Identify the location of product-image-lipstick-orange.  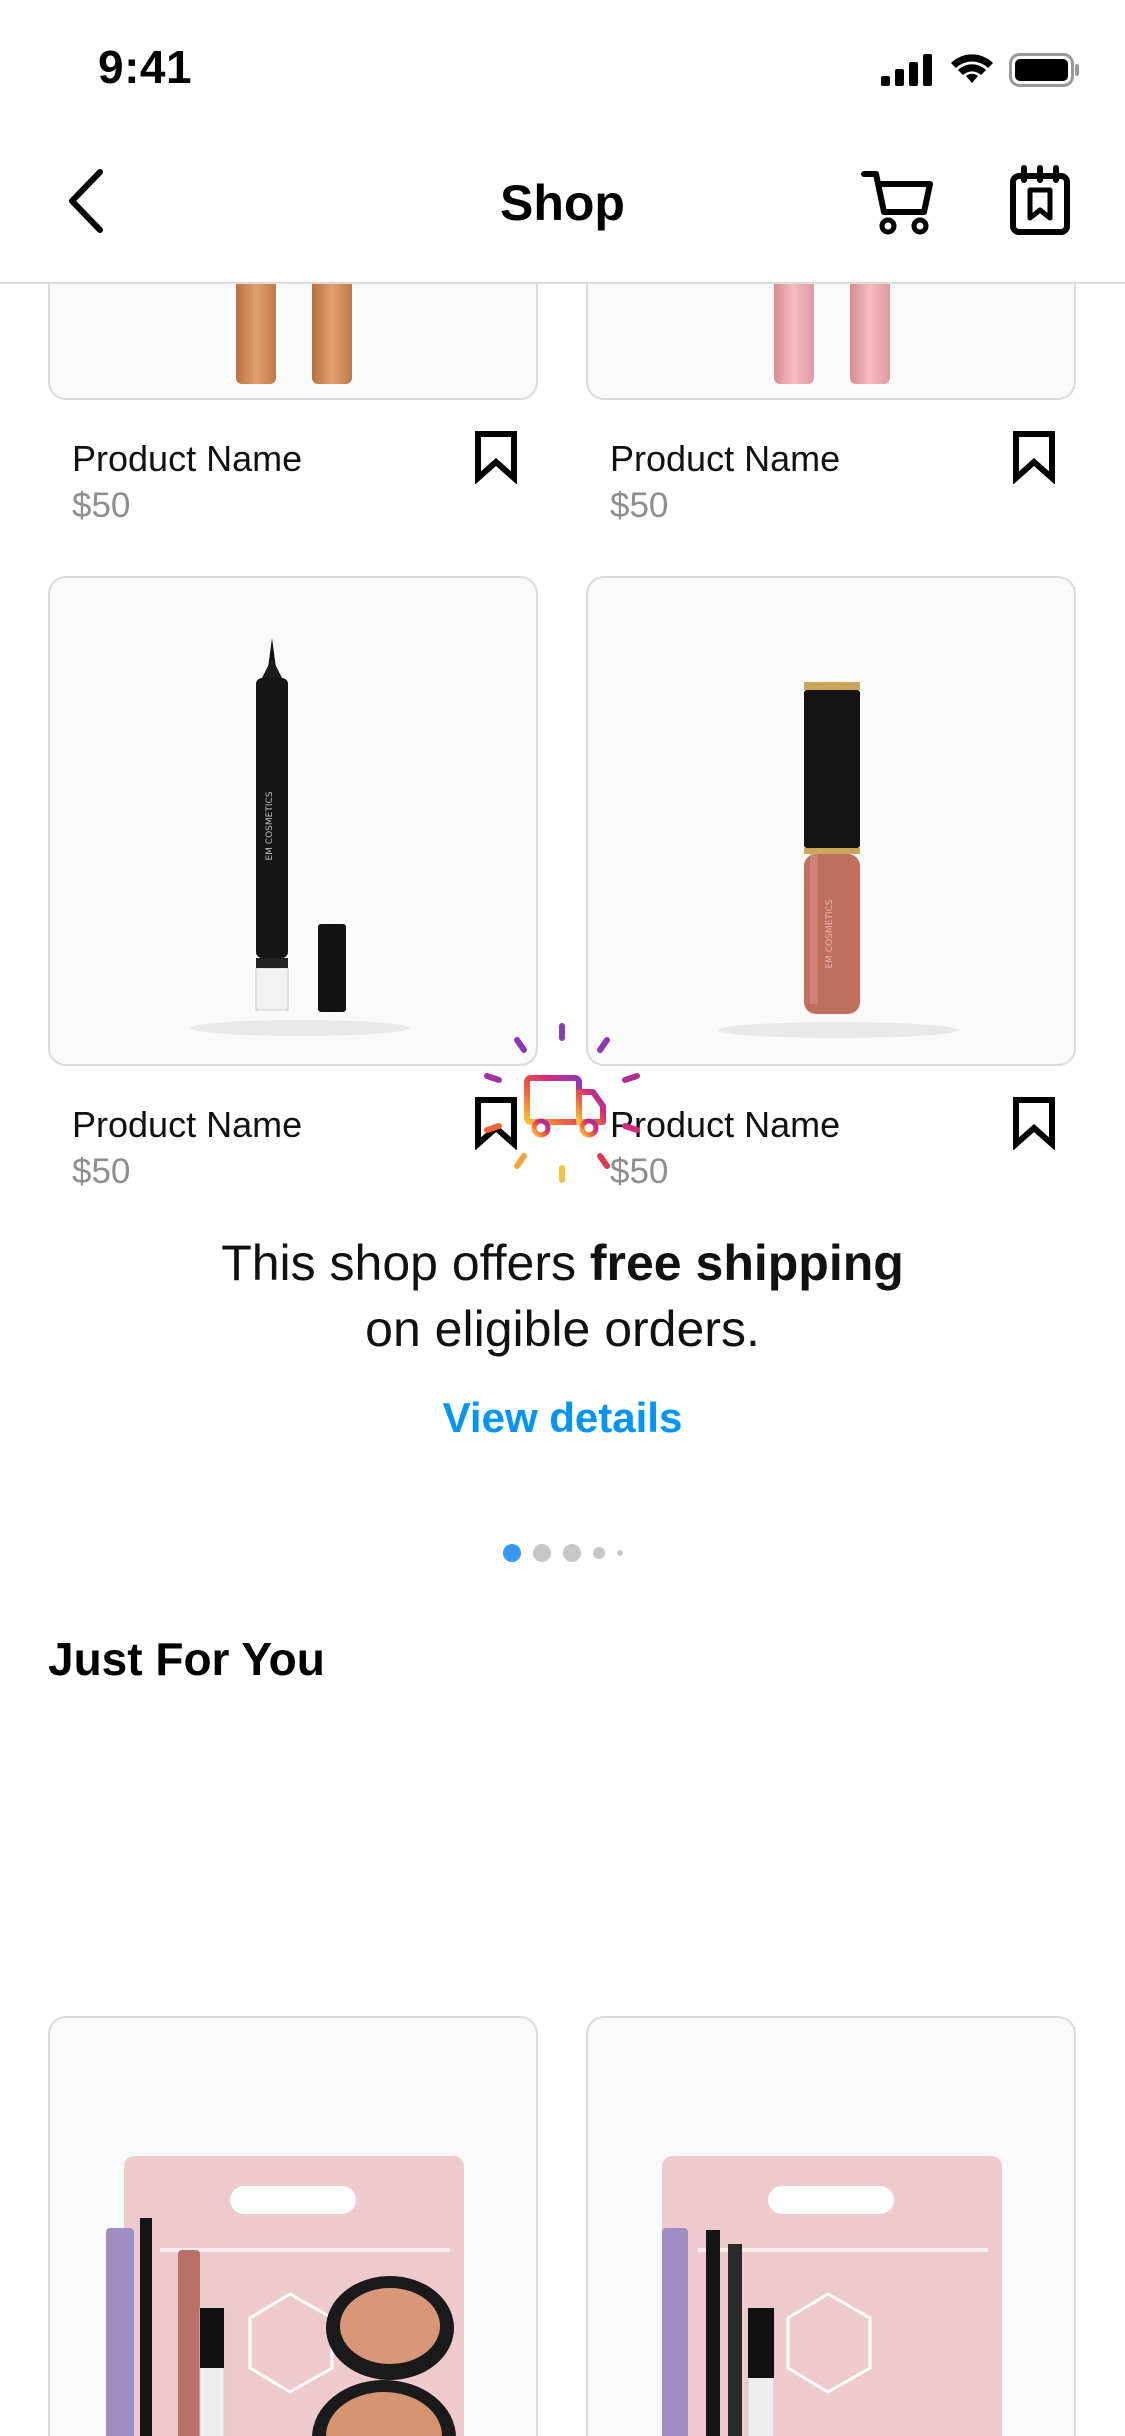
(293, 342).